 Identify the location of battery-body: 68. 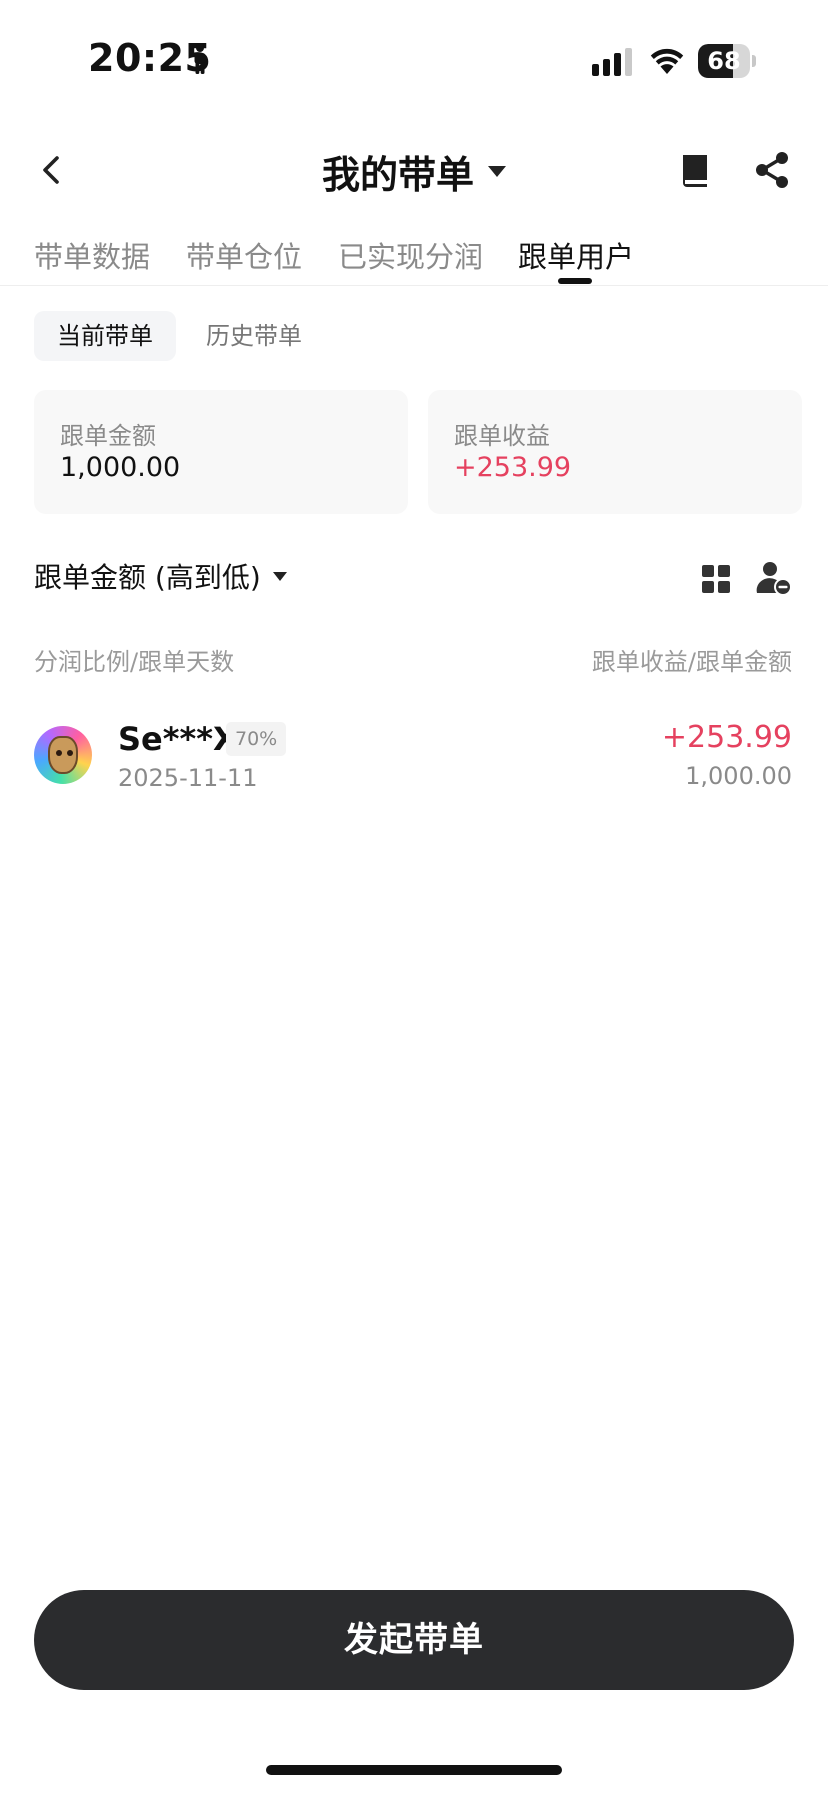
(724, 61).